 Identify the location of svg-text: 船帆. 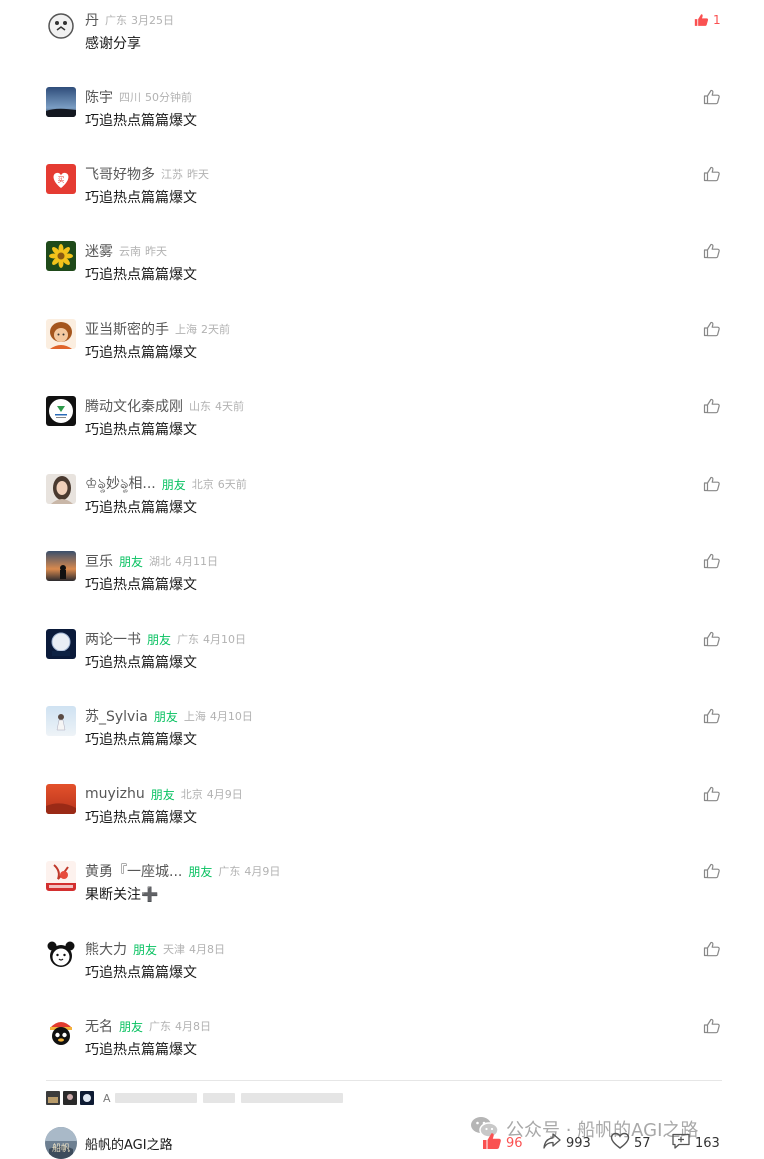
(61, 1148).